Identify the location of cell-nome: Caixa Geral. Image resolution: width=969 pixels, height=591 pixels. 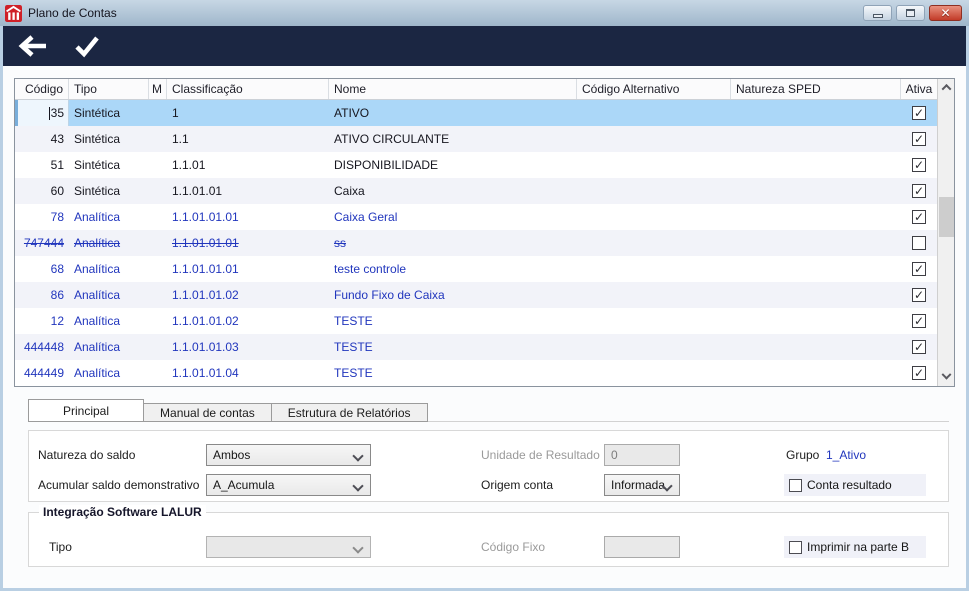
(453, 217).